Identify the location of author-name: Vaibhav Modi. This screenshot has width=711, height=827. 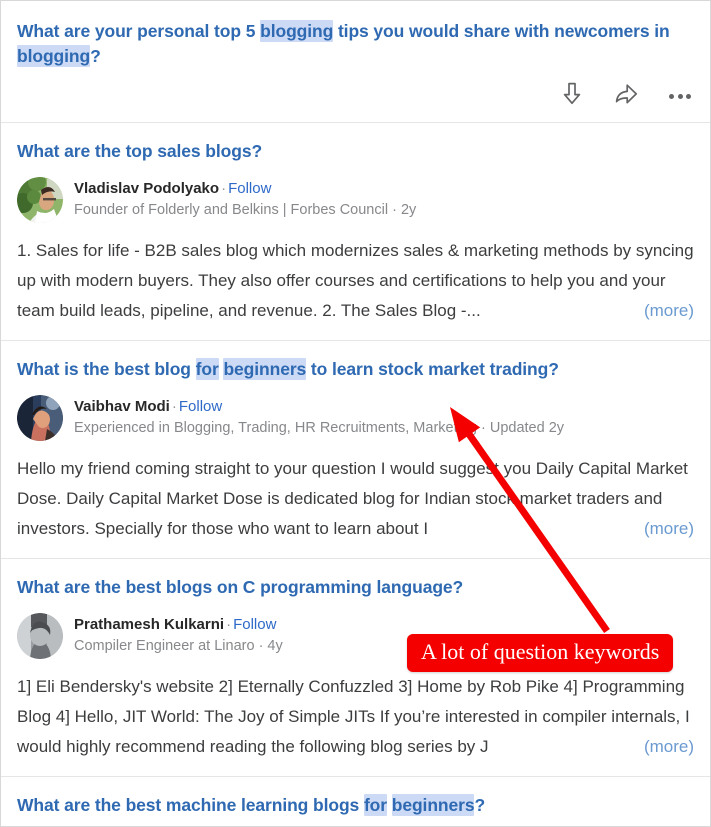
(122, 406).